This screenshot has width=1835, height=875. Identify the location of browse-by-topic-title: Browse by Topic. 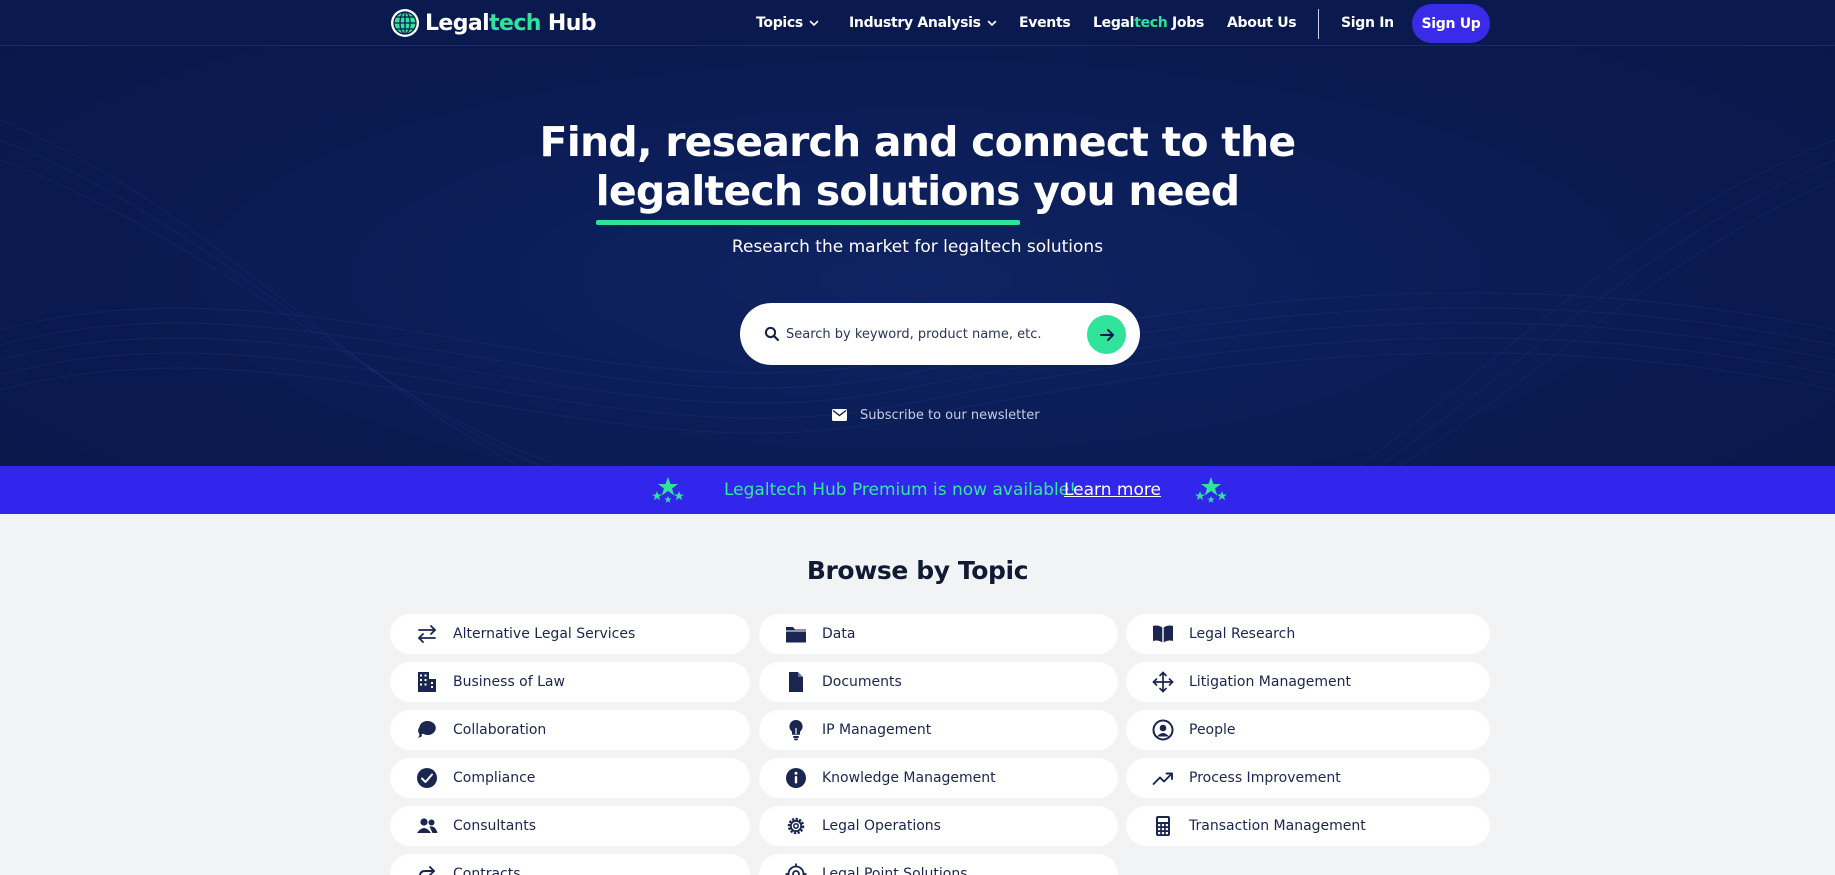
(917, 570).